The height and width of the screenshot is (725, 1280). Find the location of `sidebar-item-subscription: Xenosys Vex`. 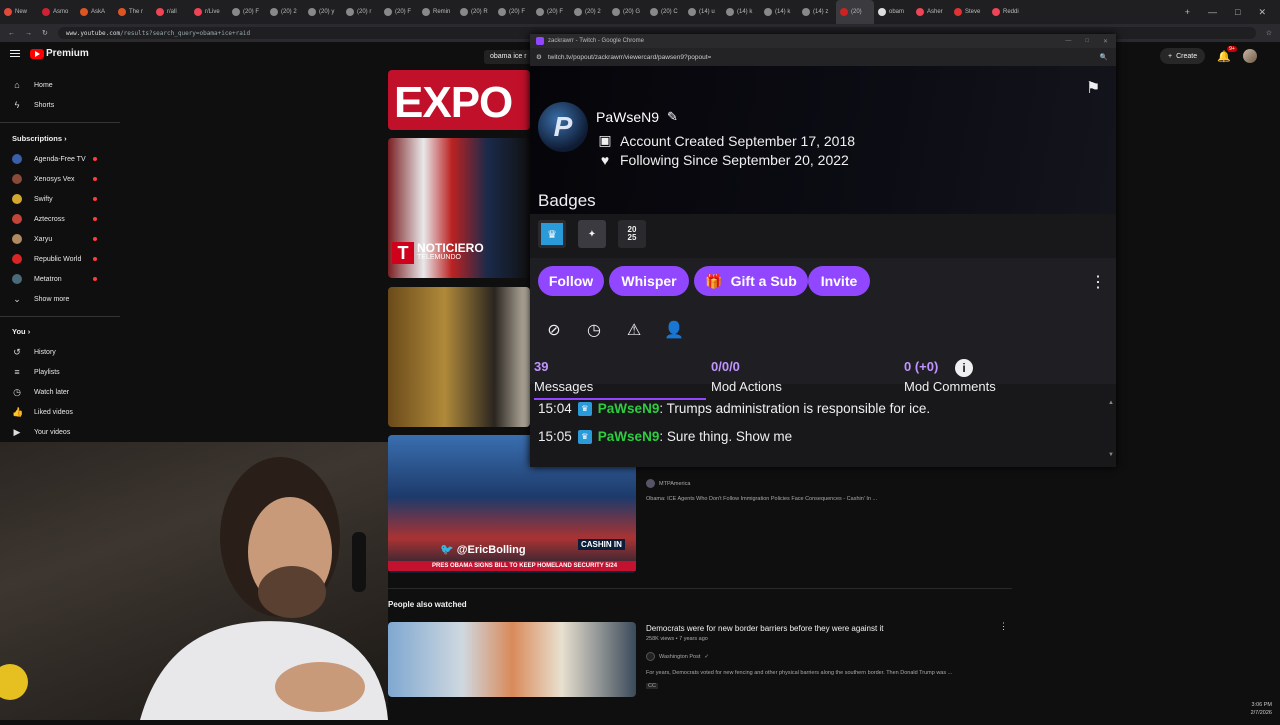

sidebar-item-subscription: Xenosys Vex is located at coordinates (43, 179).